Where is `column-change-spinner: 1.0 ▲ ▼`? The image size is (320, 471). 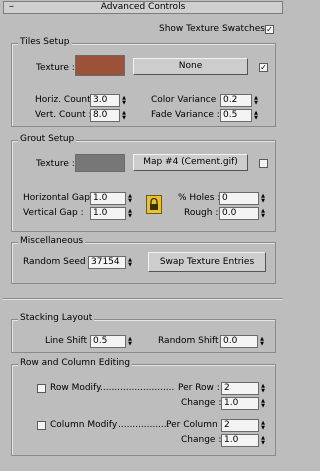
column-change-spinner: 1.0 ▲ ▼ is located at coordinates (244, 440).